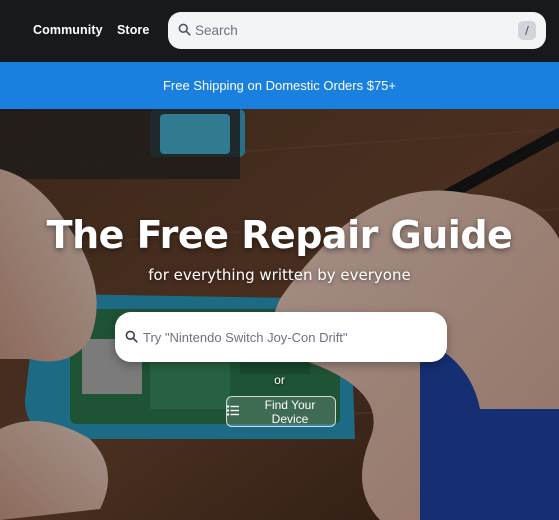  Describe the element at coordinates (233, 412) in the screenshot. I see `list-icon` at that location.